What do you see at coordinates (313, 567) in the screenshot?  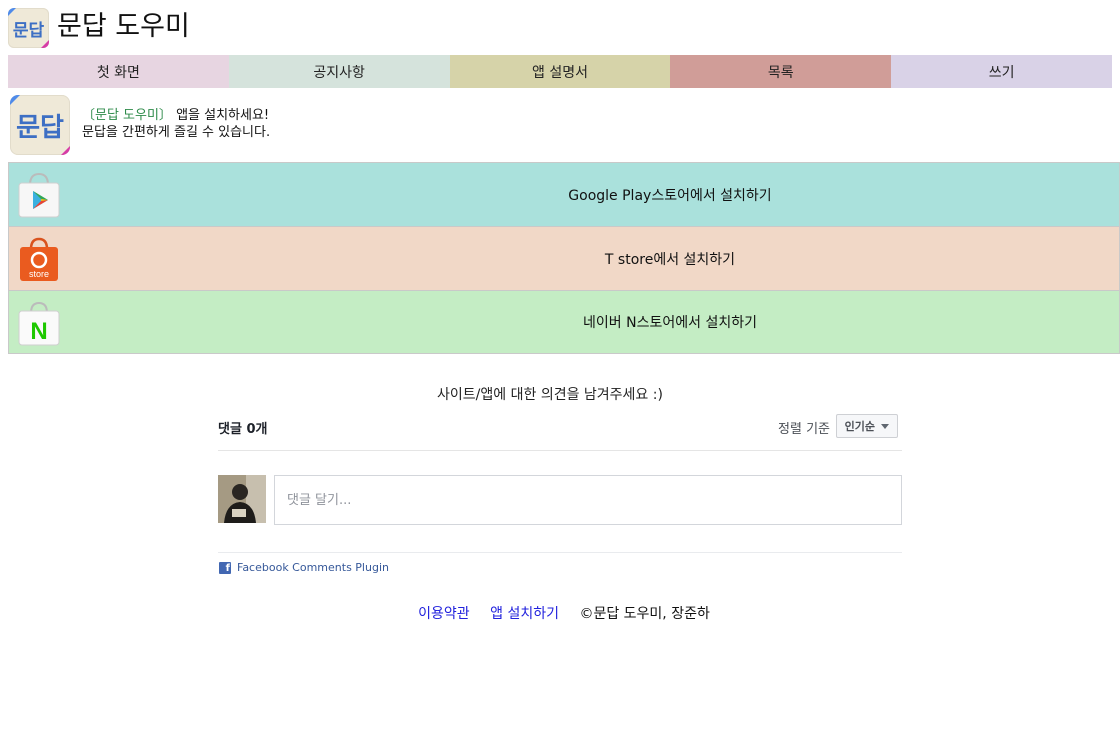 I see `facebook-comments-plugin-link: Facebook Comments Plugin` at bounding box center [313, 567].